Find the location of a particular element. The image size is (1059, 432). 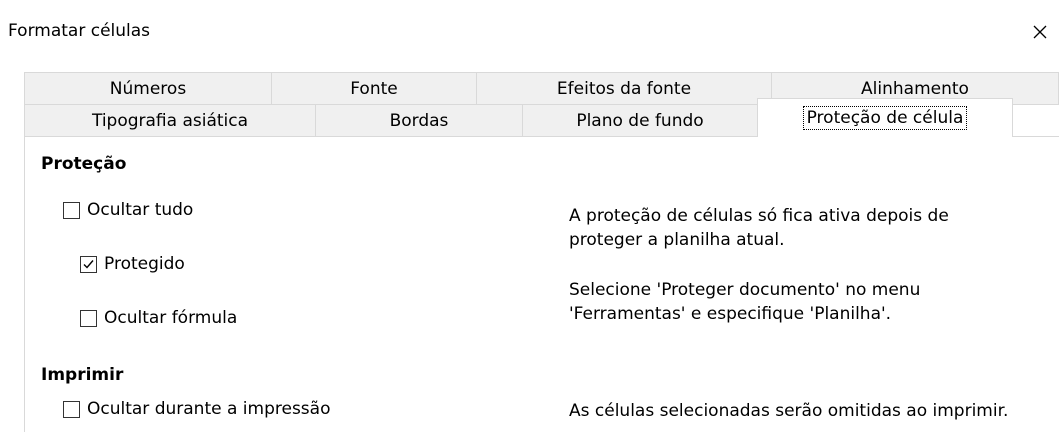

hide-formula-checkbox: Ocultar fórmula is located at coordinates (158, 318).